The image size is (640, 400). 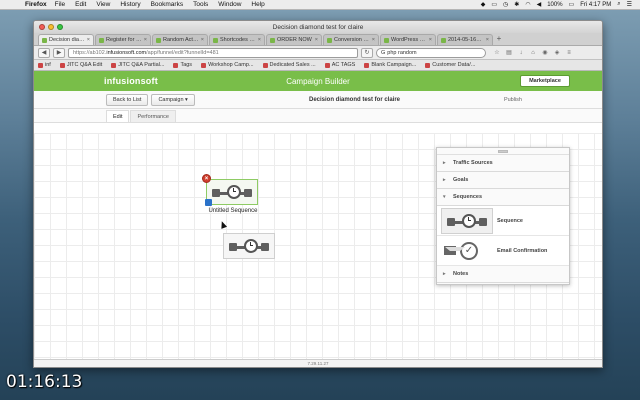 What do you see at coordinates (505, 4) in the screenshot?
I see `time-machine-icon: ◷` at bounding box center [505, 4].